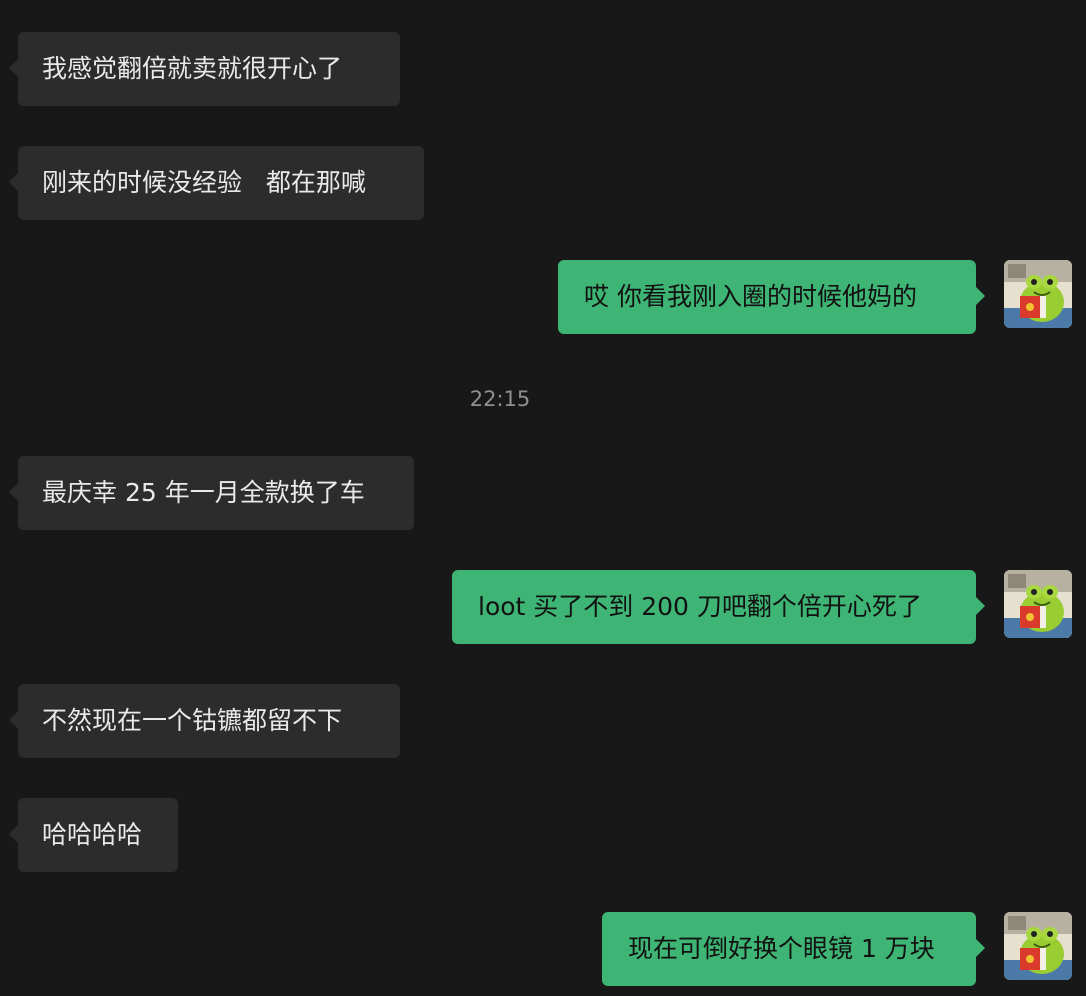 The image size is (1086, 996). Describe the element at coordinates (192, 720) in the screenshot. I see `message-text: 不然现在一个钴镳都留不下` at that location.